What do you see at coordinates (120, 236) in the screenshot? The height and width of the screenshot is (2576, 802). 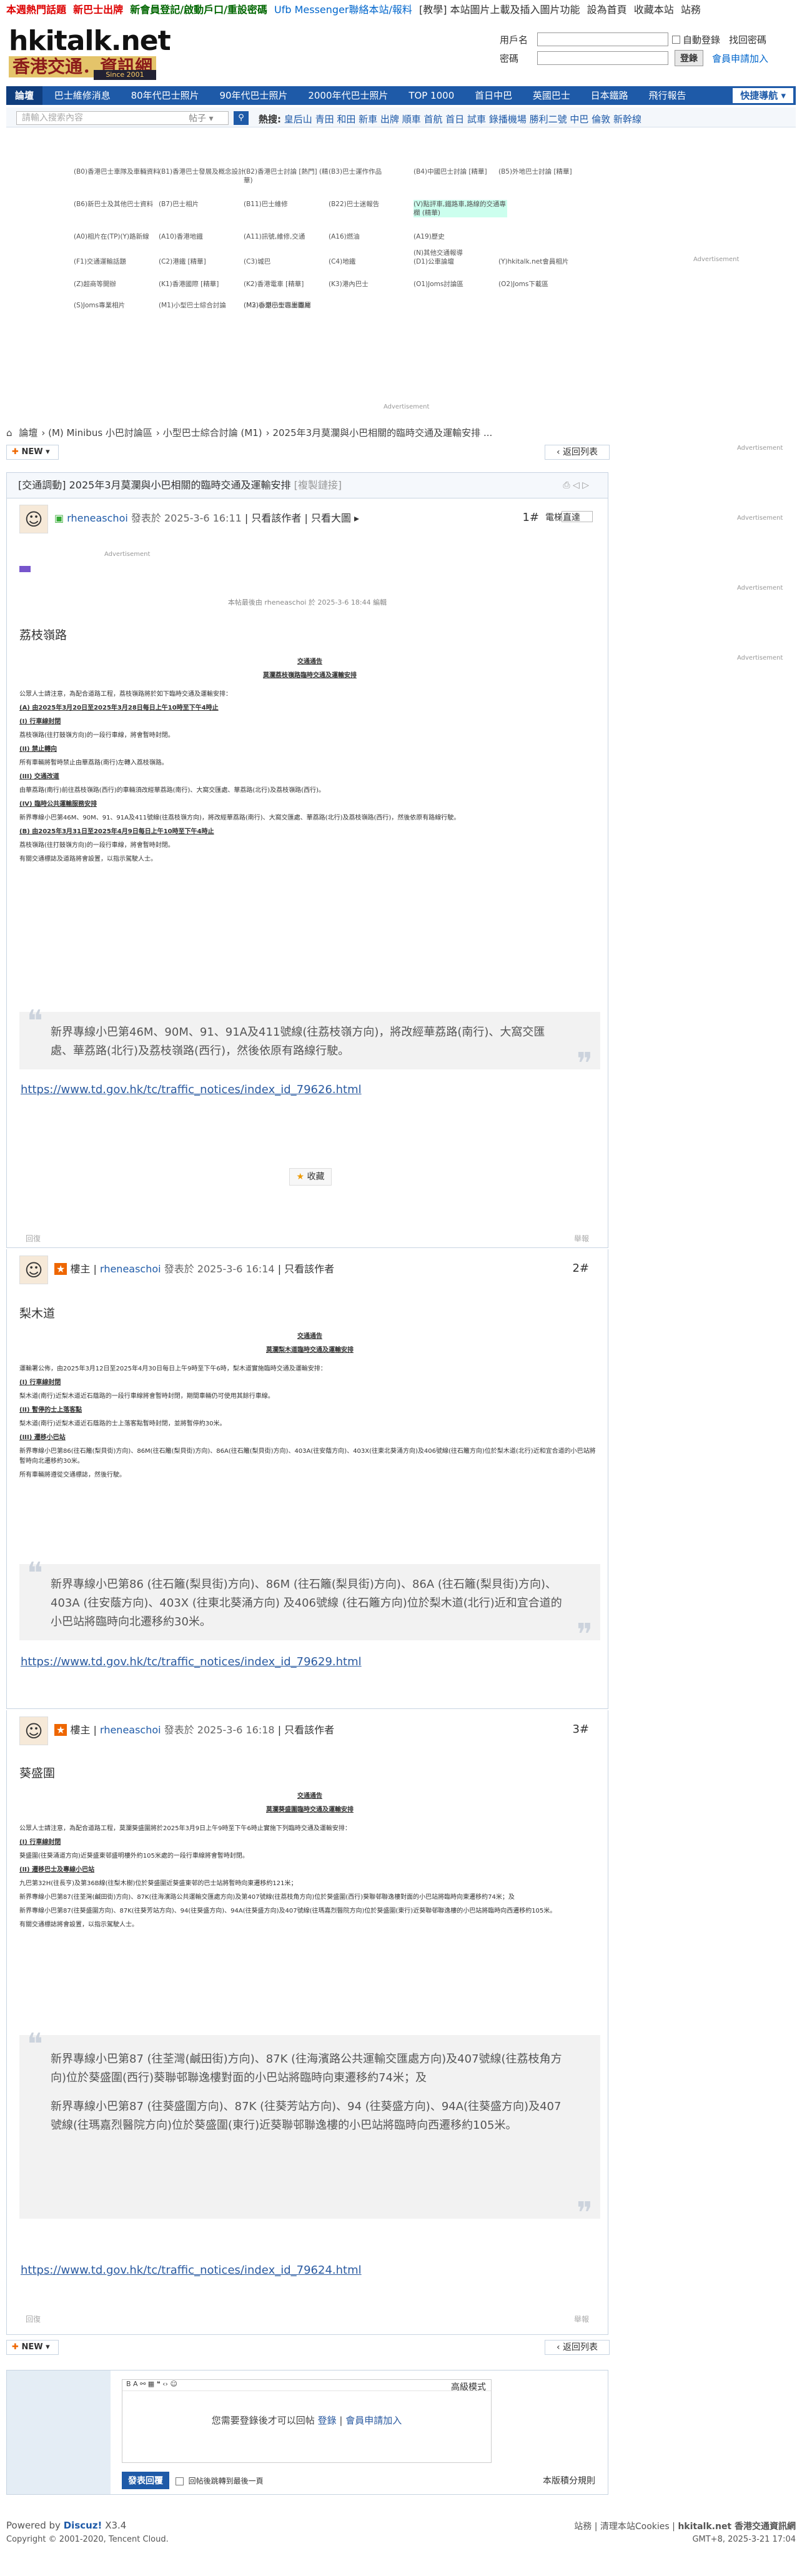 I see `forum-link: (A0)相片在(TP)(Y)路新線` at bounding box center [120, 236].